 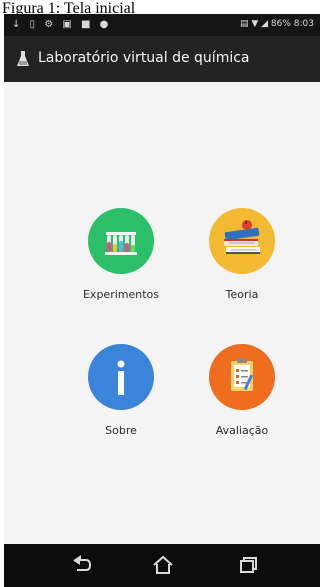 What do you see at coordinates (81, 565) in the screenshot?
I see `back-icon` at bounding box center [81, 565].